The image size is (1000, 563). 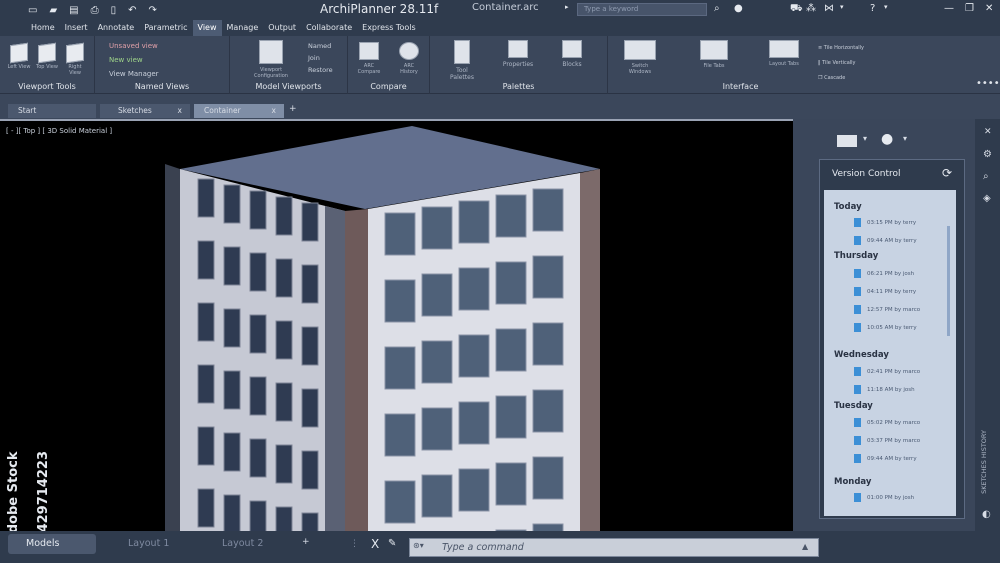 I want to click on tool-palettes-button: Tool Palettes, so click(x=462, y=60).